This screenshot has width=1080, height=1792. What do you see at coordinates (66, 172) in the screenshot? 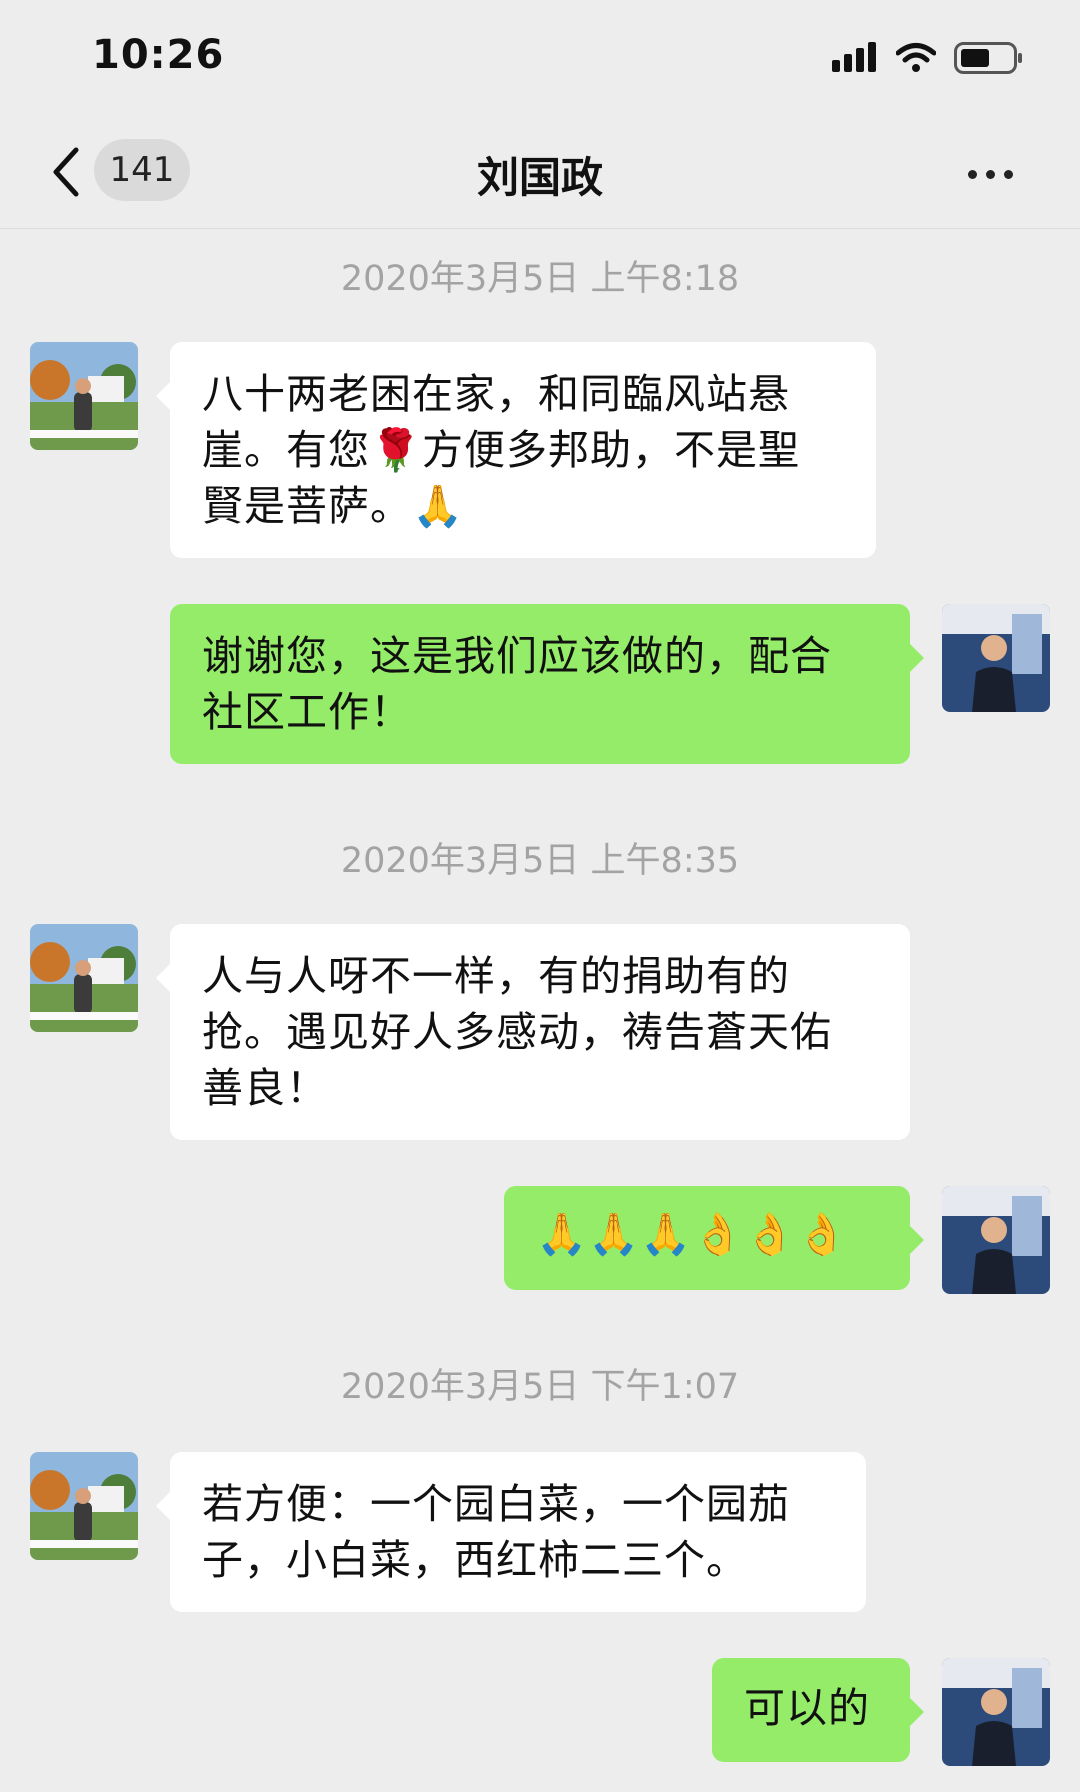
I see `chevron-left-icon` at bounding box center [66, 172].